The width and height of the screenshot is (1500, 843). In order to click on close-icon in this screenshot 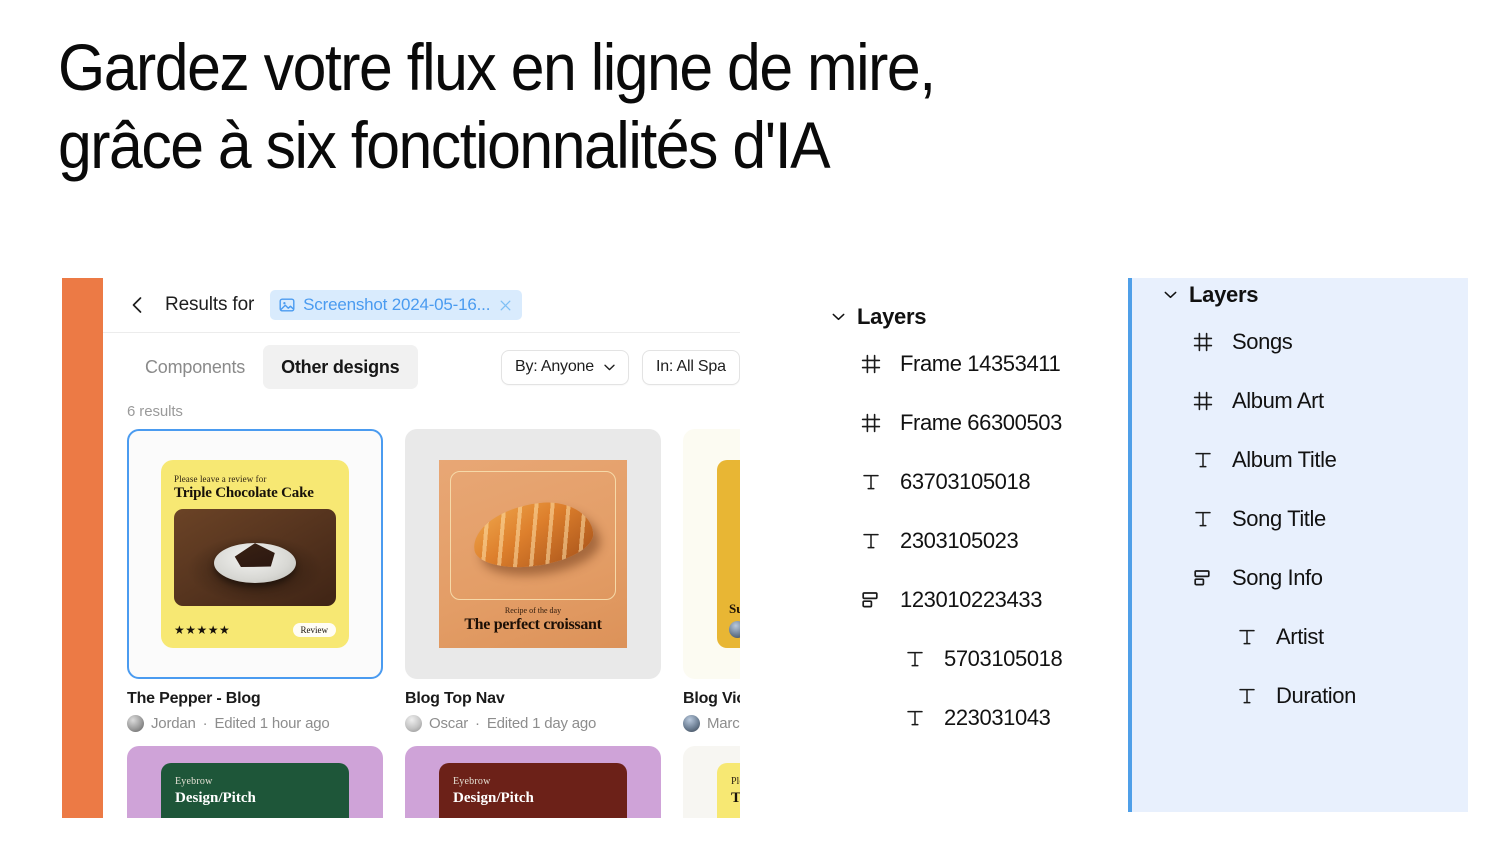, I will do `click(505, 305)`.